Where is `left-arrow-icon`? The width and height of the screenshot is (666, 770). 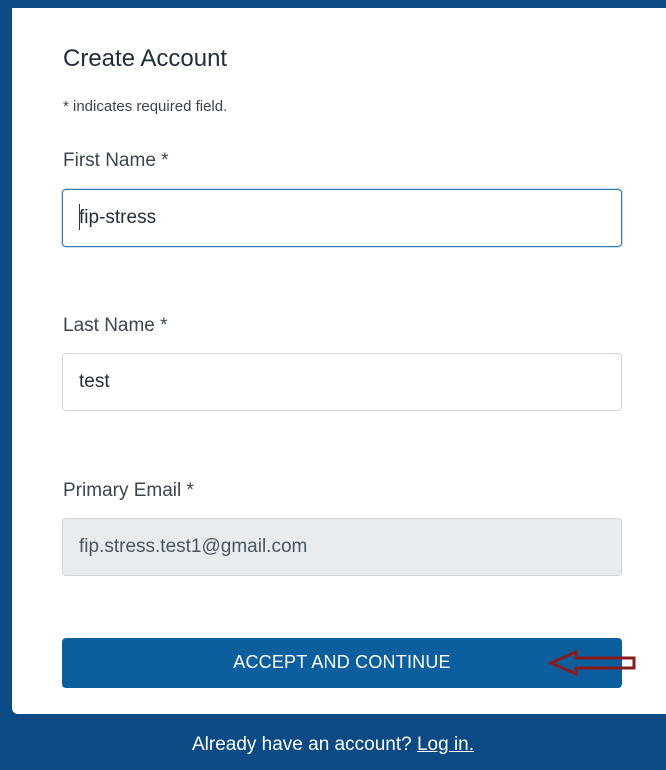 left-arrow-icon is located at coordinates (592, 663).